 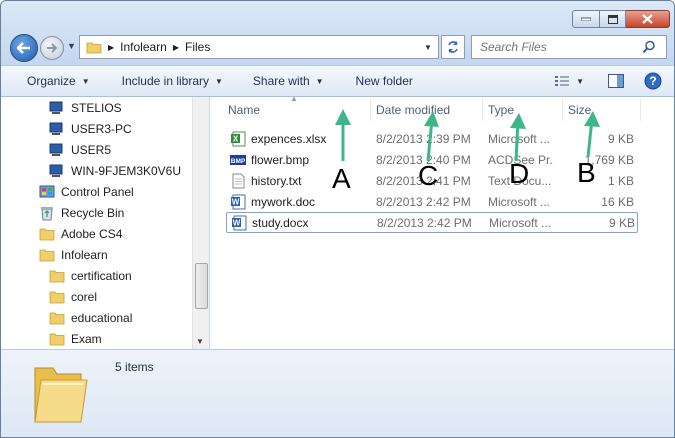 What do you see at coordinates (61, 395) in the screenshot?
I see `folder-large-icon` at bounding box center [61, 395].